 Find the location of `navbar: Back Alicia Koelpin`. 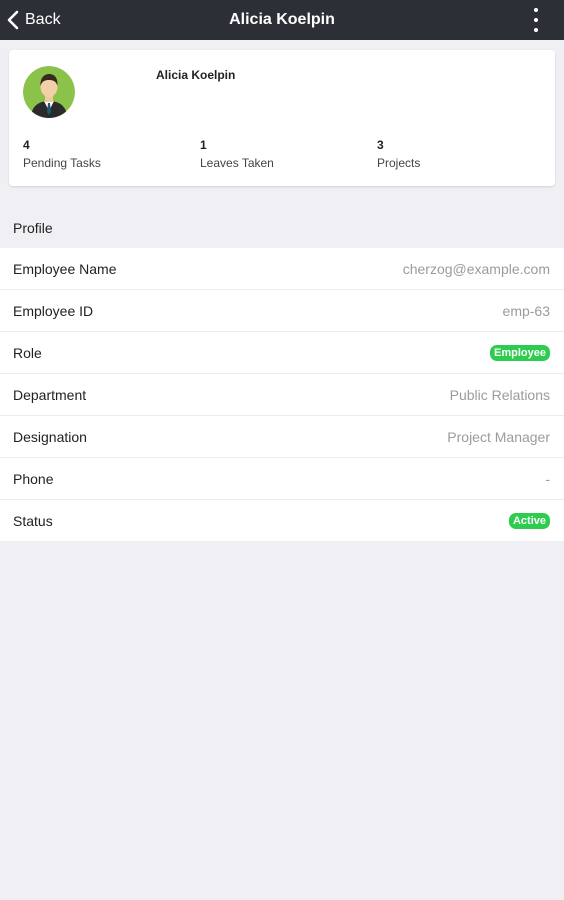

navbar: Back Alicia Koelpin is located at coordinates (282, 20).